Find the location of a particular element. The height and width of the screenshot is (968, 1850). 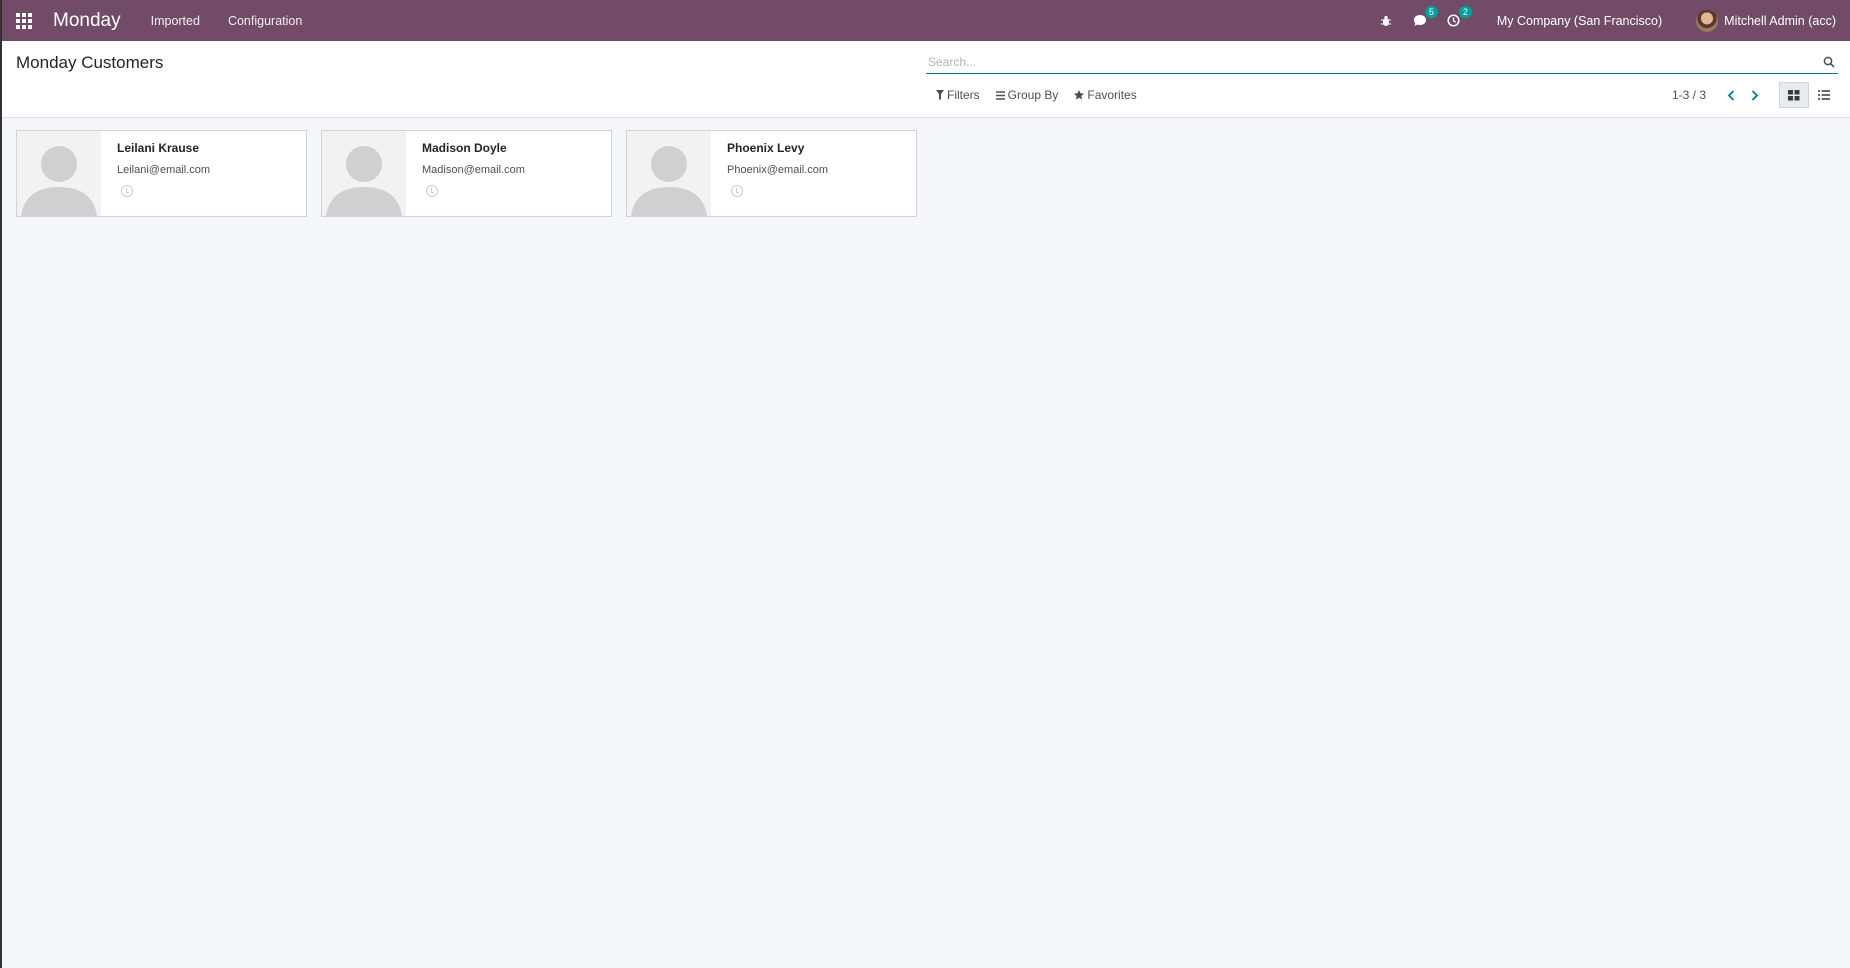

filters-button: Filters is located at coordinates (958, 95).